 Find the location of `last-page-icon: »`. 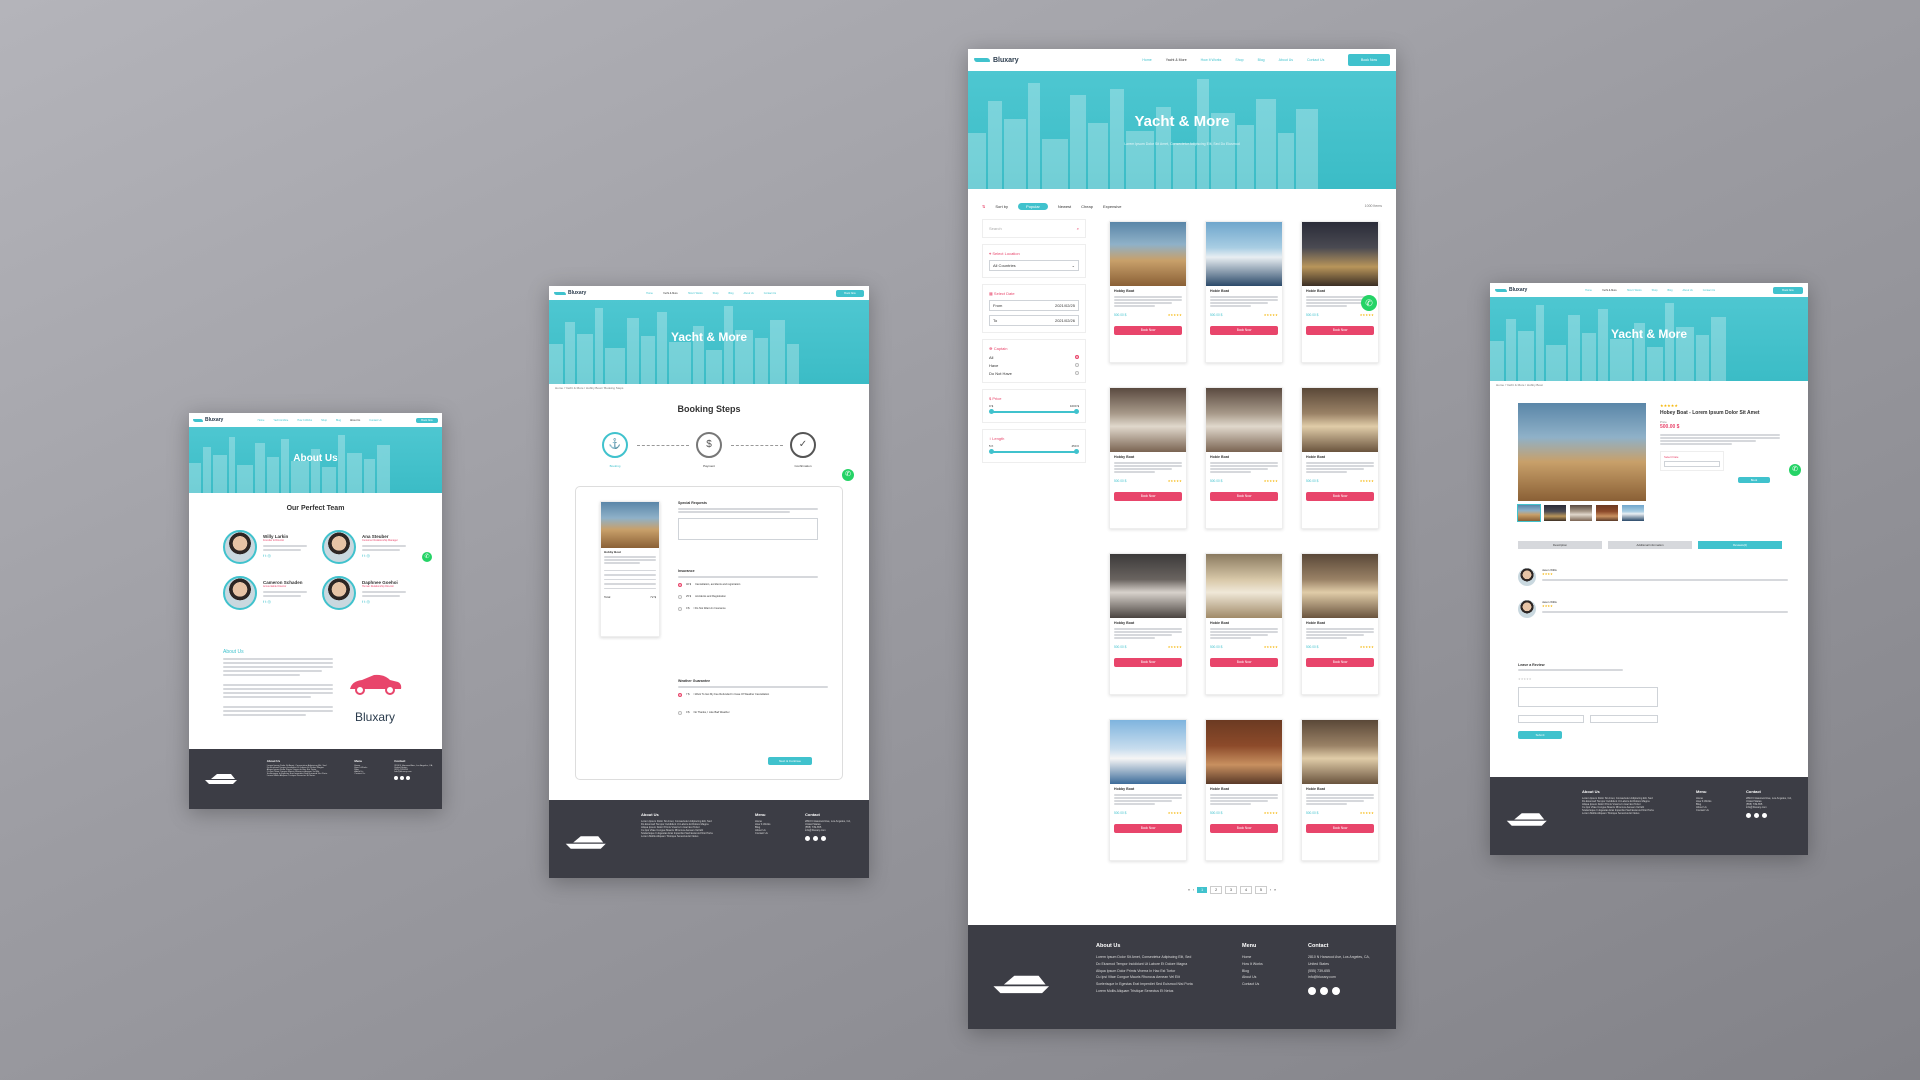

last-page-icon: » is located at coordinates (1275, 890).